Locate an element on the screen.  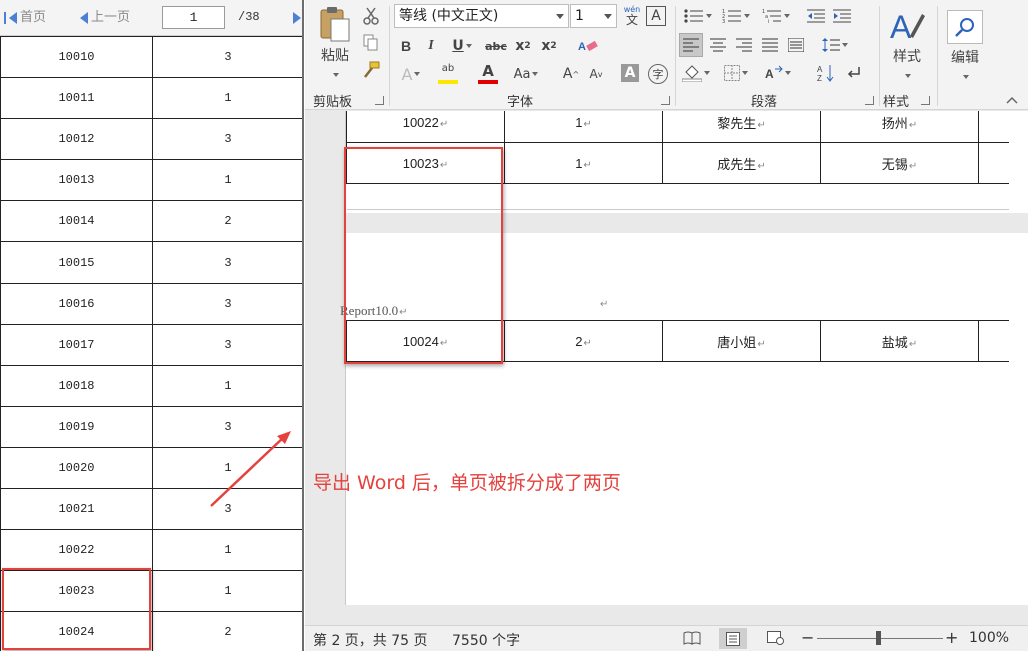
table-row: 10012 3 is located at coordinates (151, 139).